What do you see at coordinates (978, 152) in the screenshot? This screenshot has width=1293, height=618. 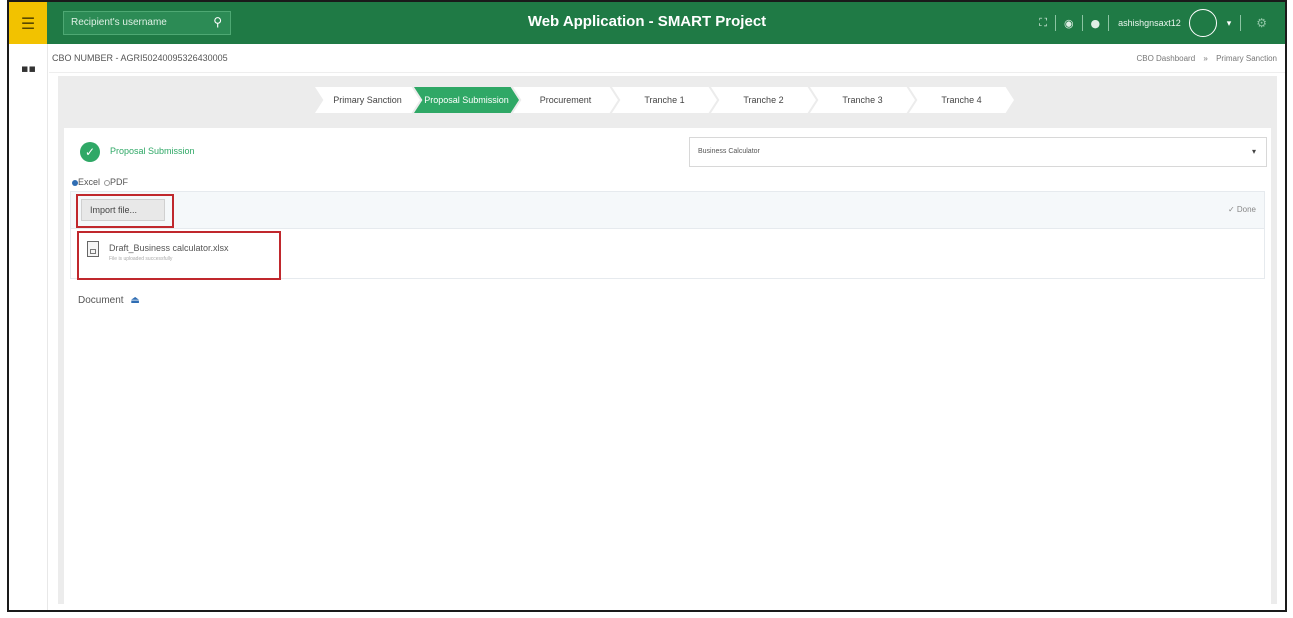 I see `document-type-select: Business Calculator ▾` at bounding box center [978, 152].